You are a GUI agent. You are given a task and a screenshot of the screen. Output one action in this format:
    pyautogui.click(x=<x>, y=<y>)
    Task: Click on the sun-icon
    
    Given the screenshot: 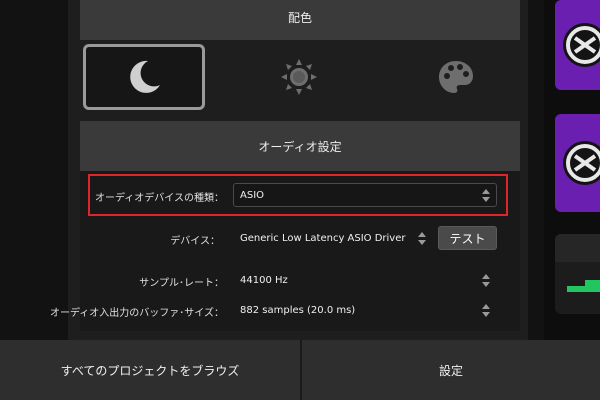 What is the action you would take?
    pyautogui.click(x=299, y=77)
    